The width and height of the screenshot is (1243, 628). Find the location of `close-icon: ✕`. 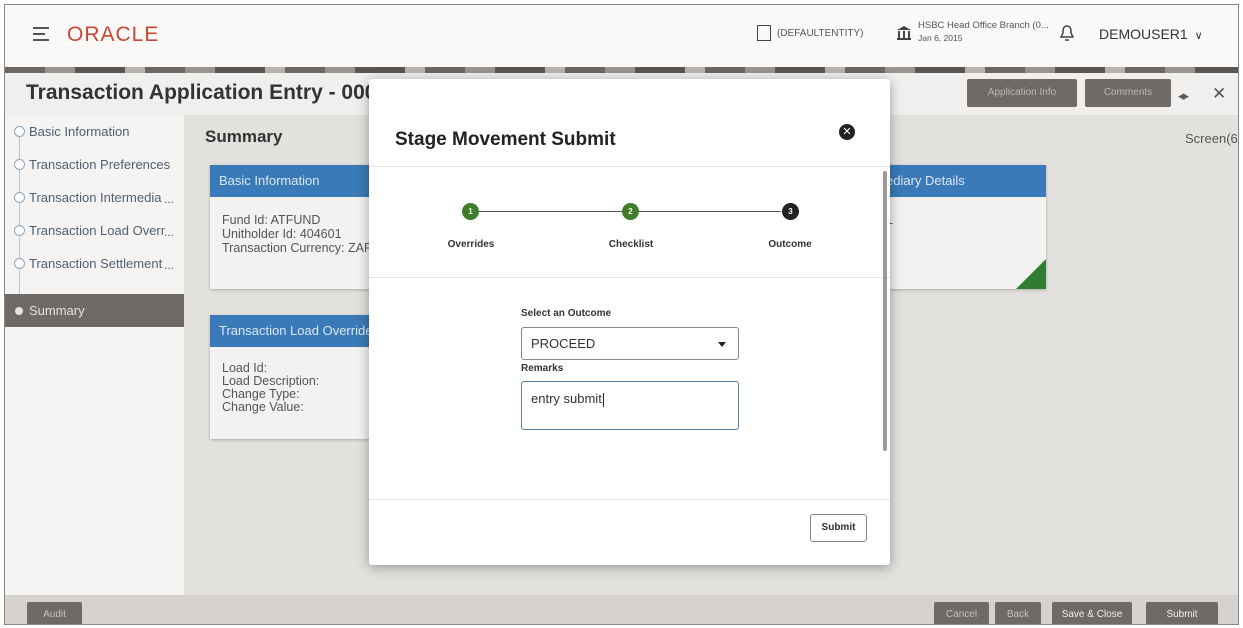

close-icon: ✕ is located at coordinates (847, 132).